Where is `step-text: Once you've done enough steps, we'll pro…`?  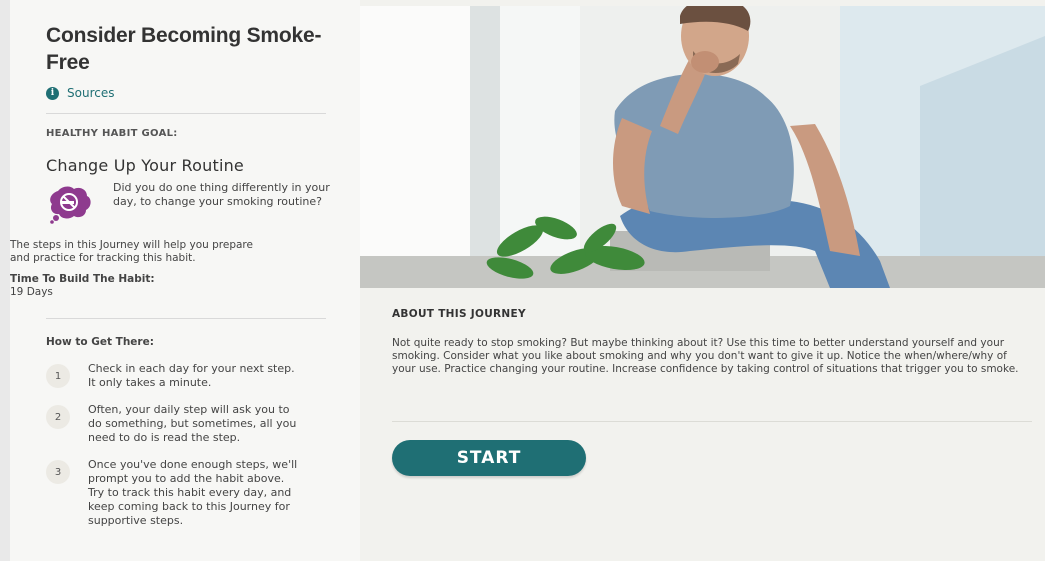 step-text: Once you've done enough steps, we'll pro… is located at coordinates (193, 492).